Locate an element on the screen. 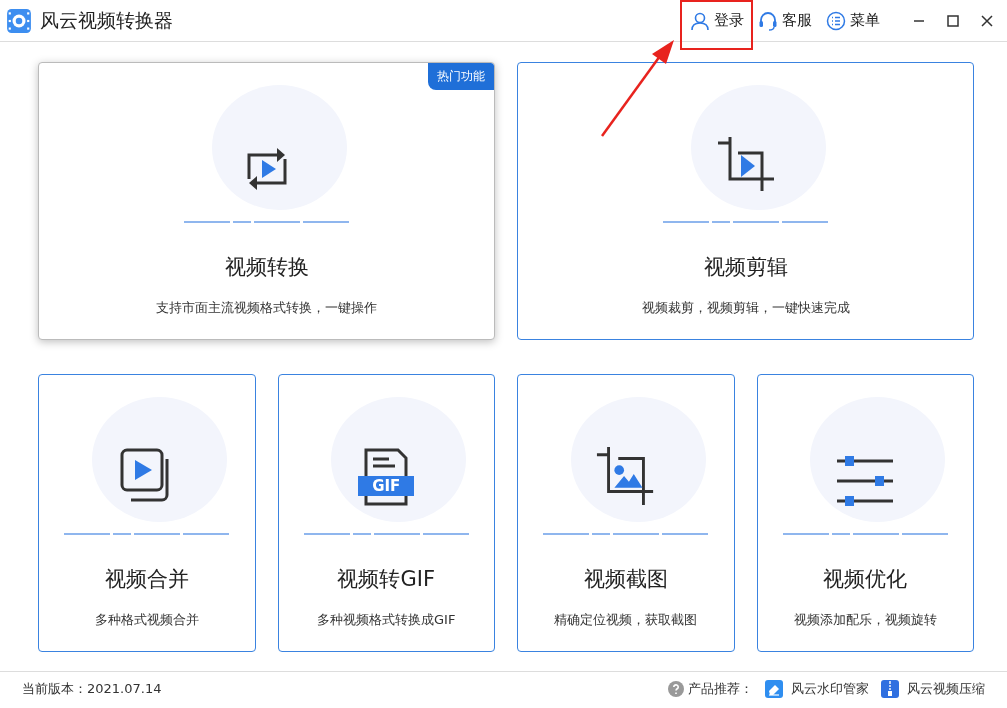 The height and width of the screenshot is (708, 1007). feature-card: 视频截图 精确定位视频，获取截图 is located at coordinates (626, 513).